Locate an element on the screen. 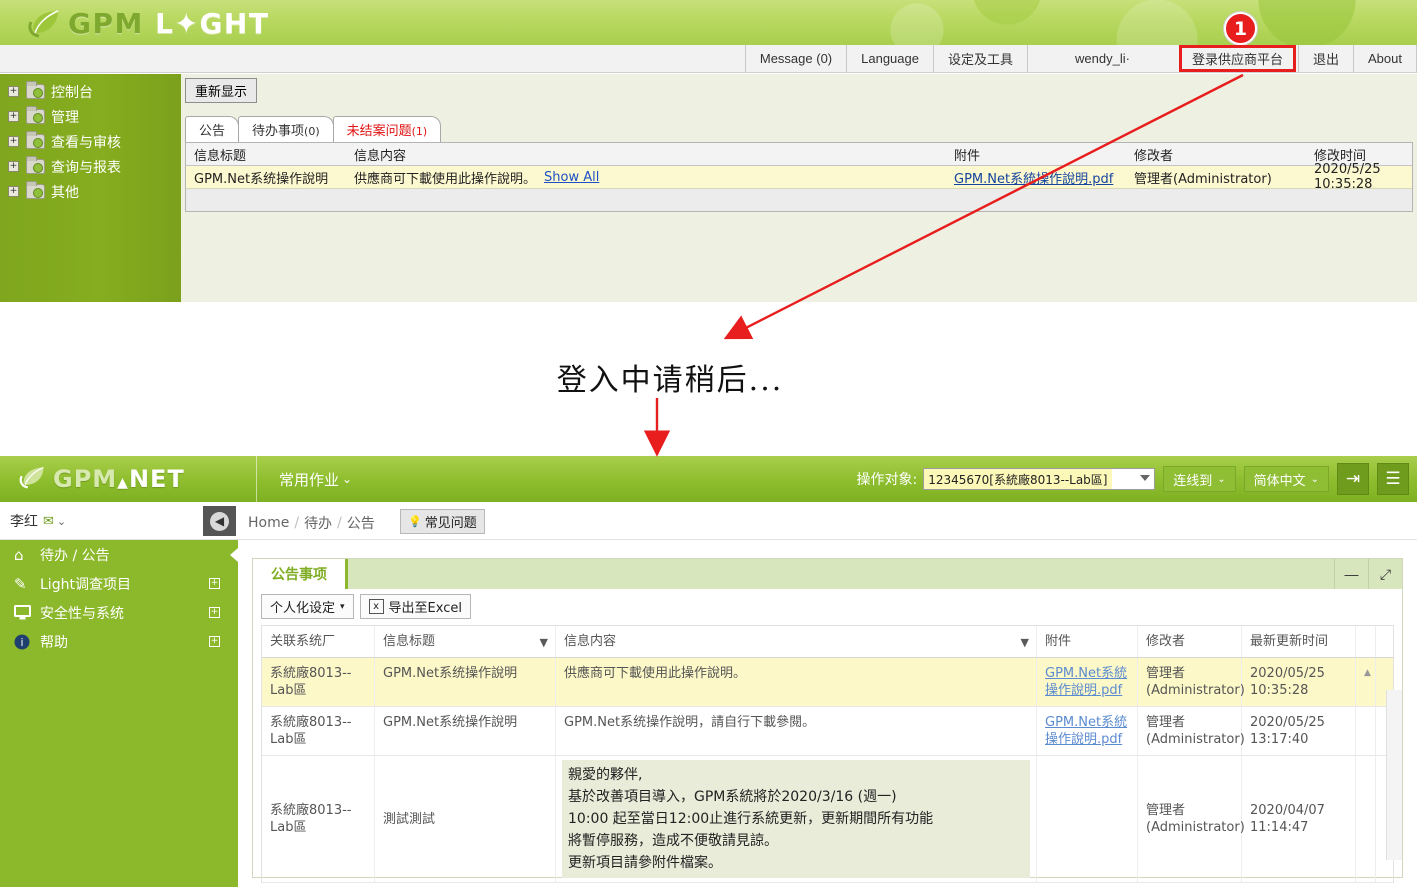 The height and width of the screenshot is (887, 1417). logout-icon: ⇥ is located at coordinates (1353, 479).